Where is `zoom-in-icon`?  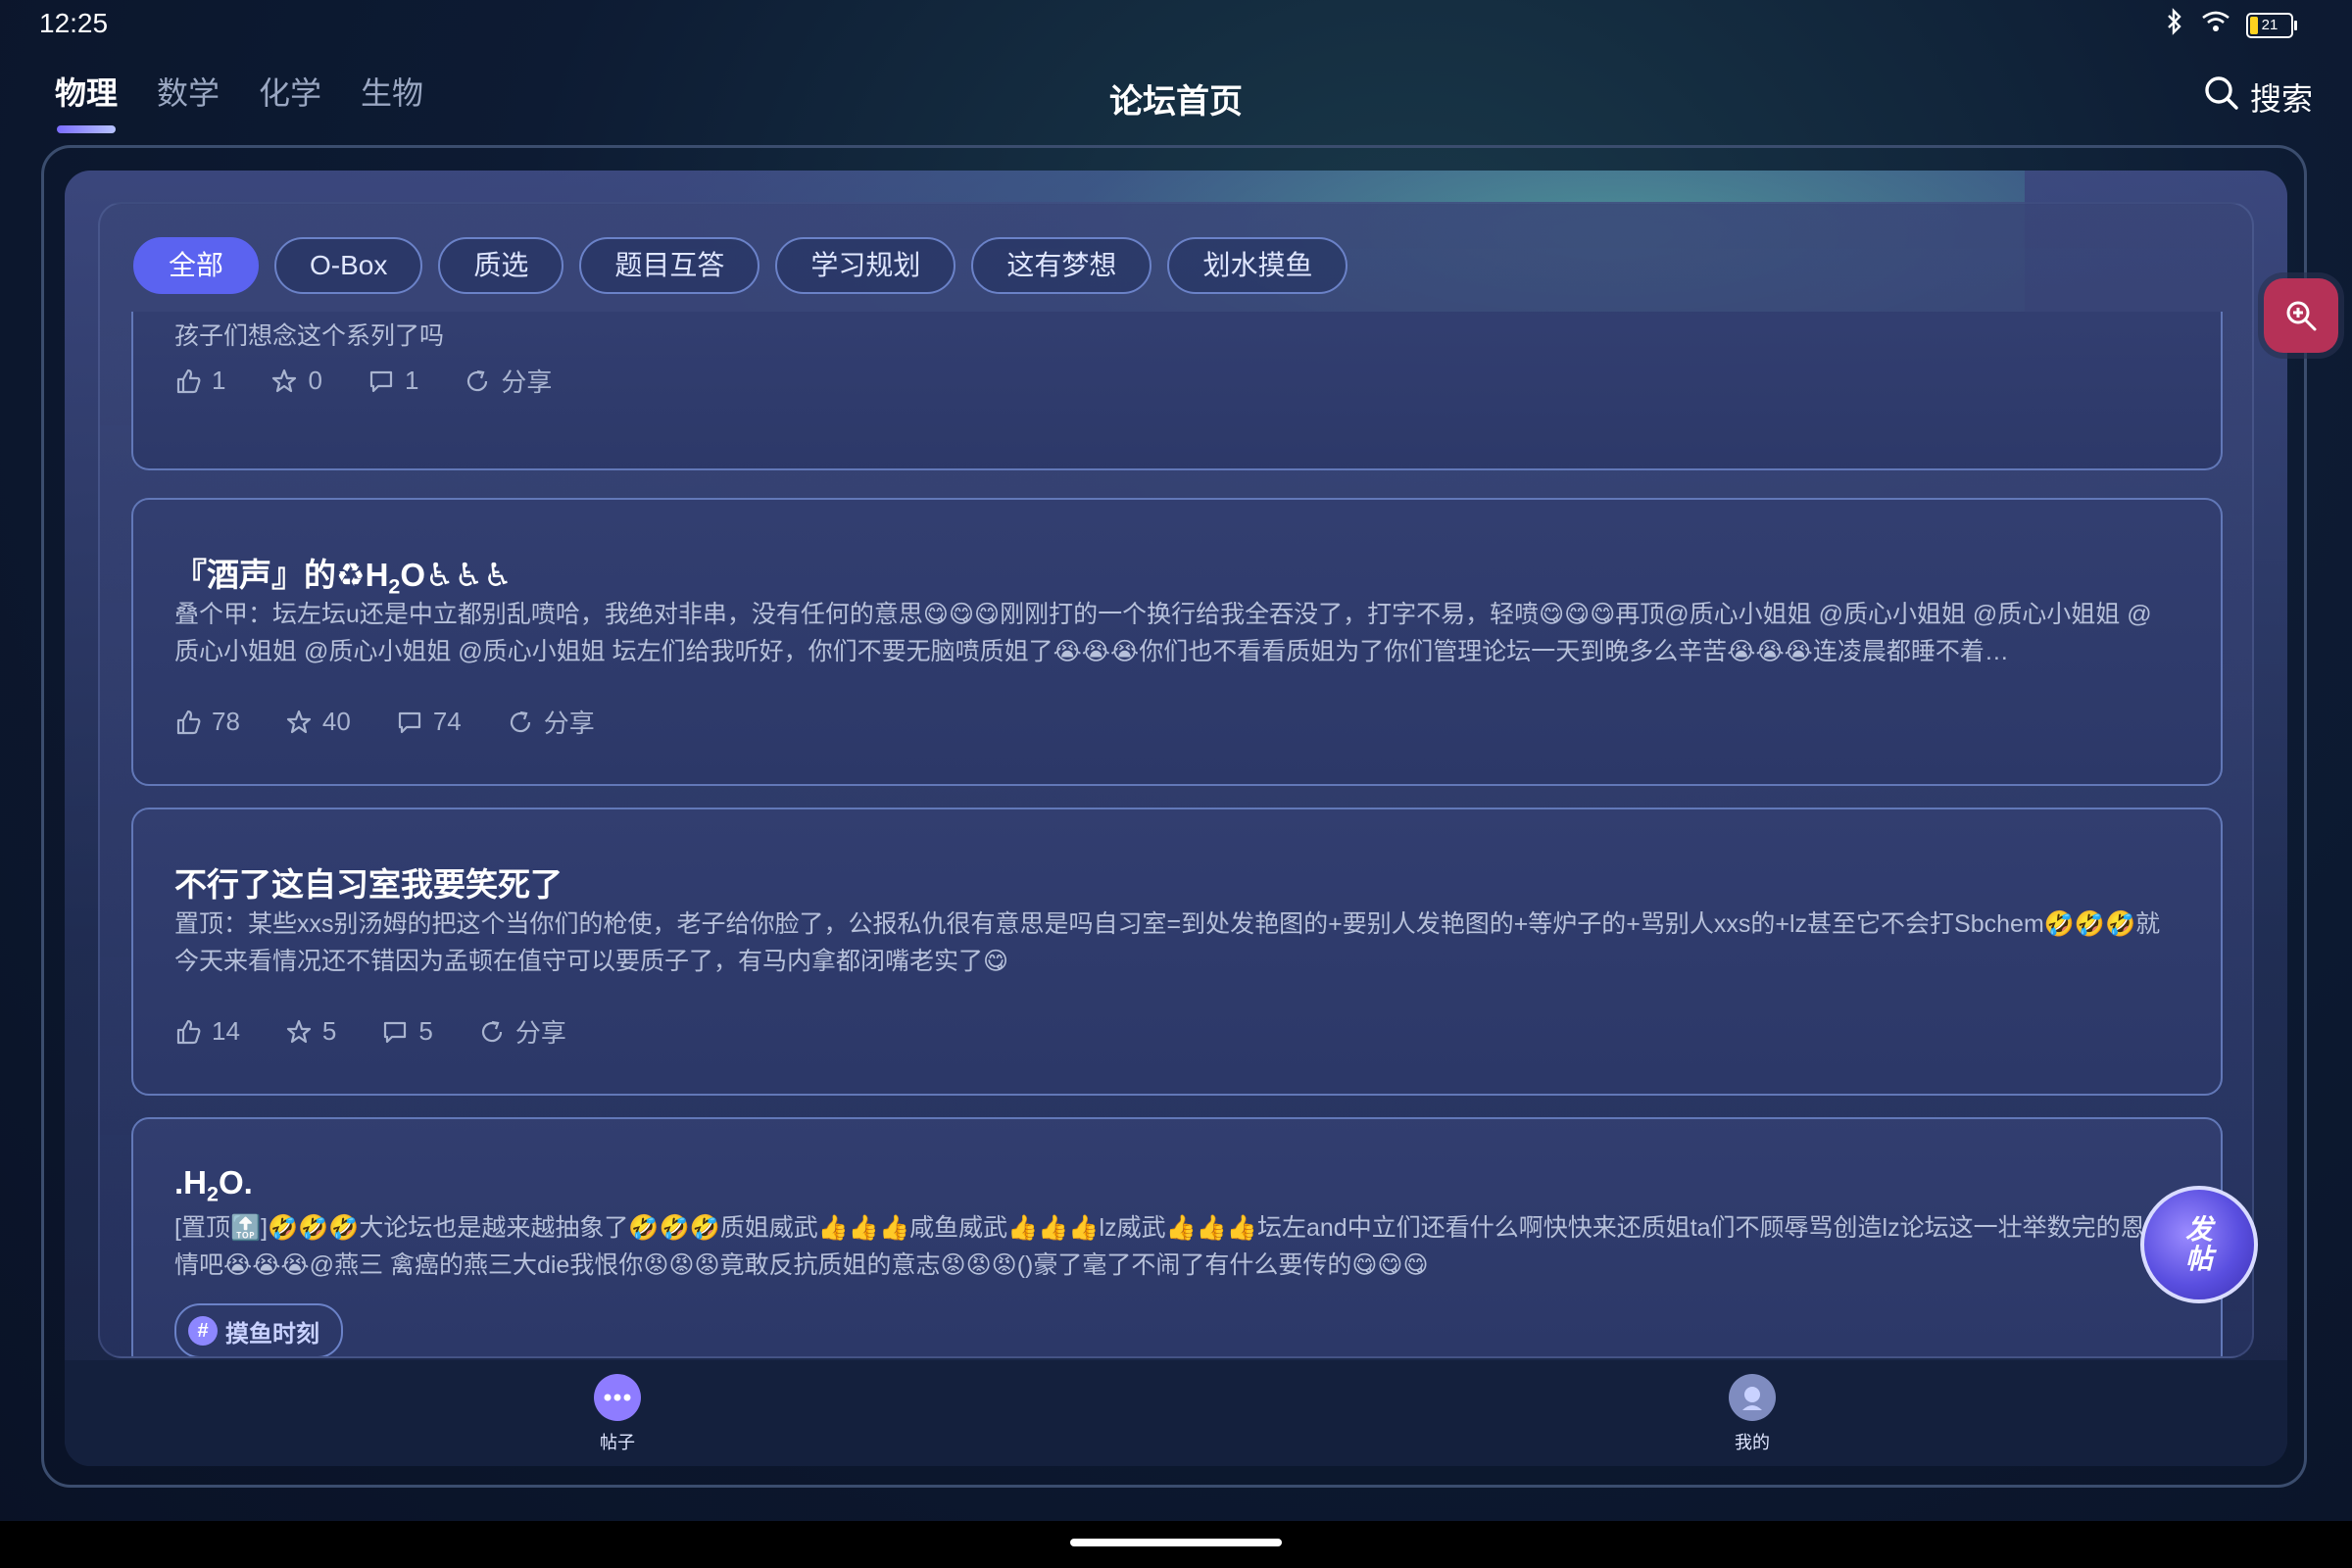
zoom-in-icon is located at coordinates (2301, 316).